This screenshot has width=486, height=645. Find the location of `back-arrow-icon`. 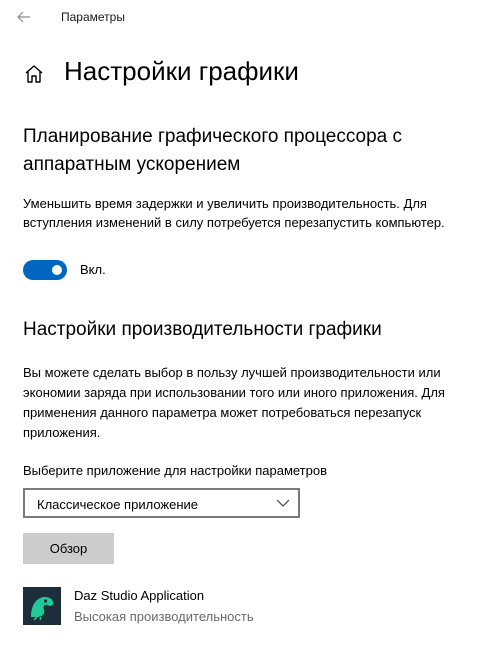

back-arrow-icon is located at coordinates (23, 17).